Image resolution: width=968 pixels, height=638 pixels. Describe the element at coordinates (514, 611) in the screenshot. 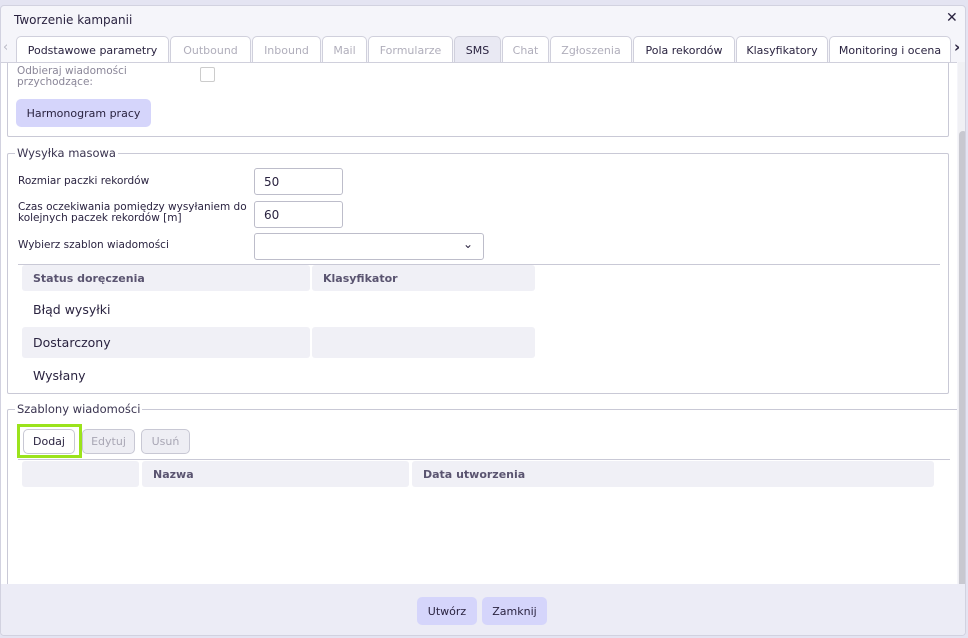

I see `close-button: Zamknij` at that location.